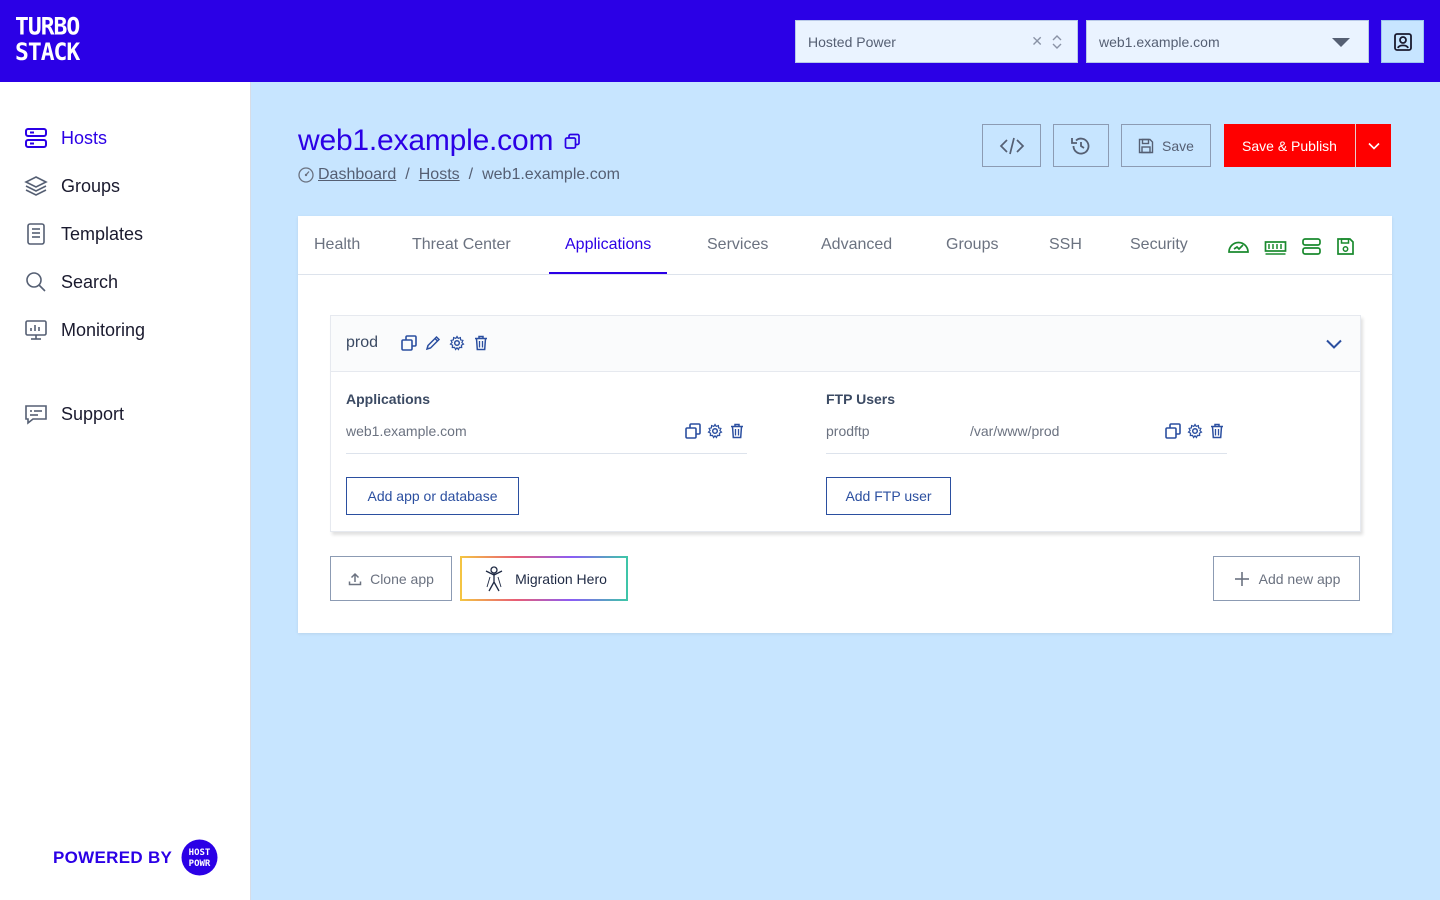  I want to click on search-icon, so click(36, 282).